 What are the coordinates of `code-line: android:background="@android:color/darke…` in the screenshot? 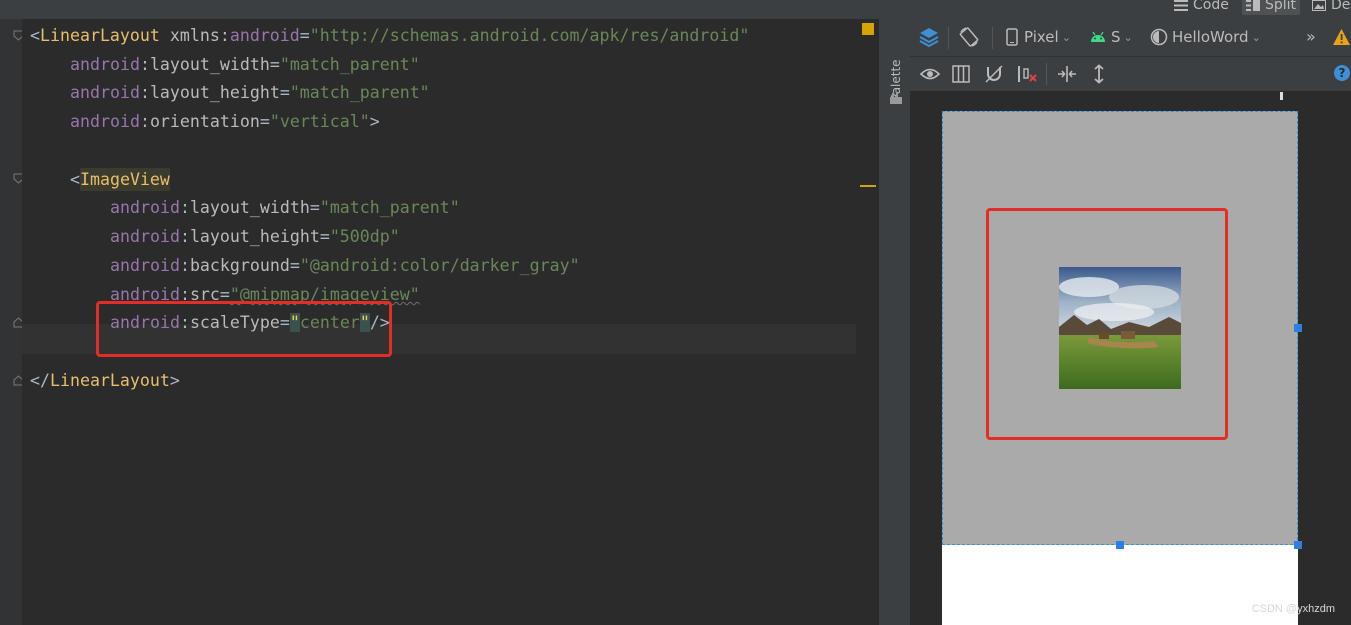 It's located at (345, 266).